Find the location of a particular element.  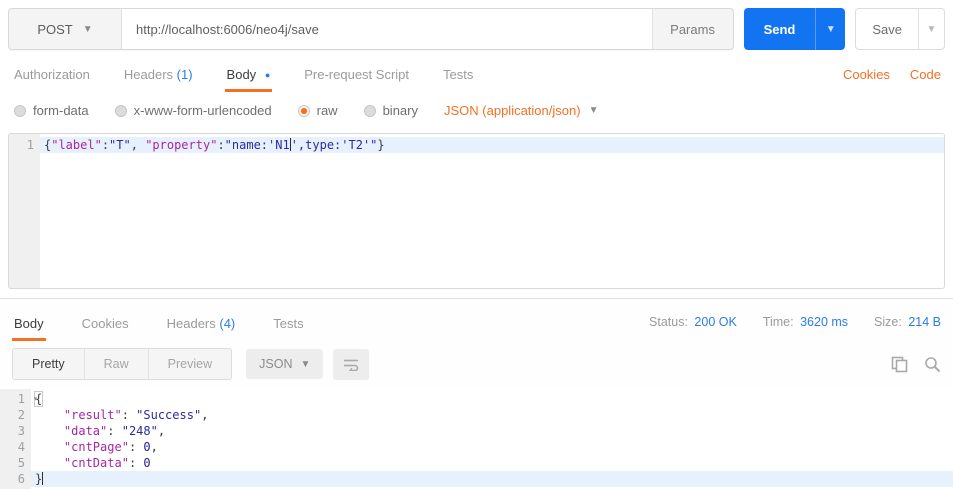

code-line: 3 "data": "248", is located at coordinates (476, 431).